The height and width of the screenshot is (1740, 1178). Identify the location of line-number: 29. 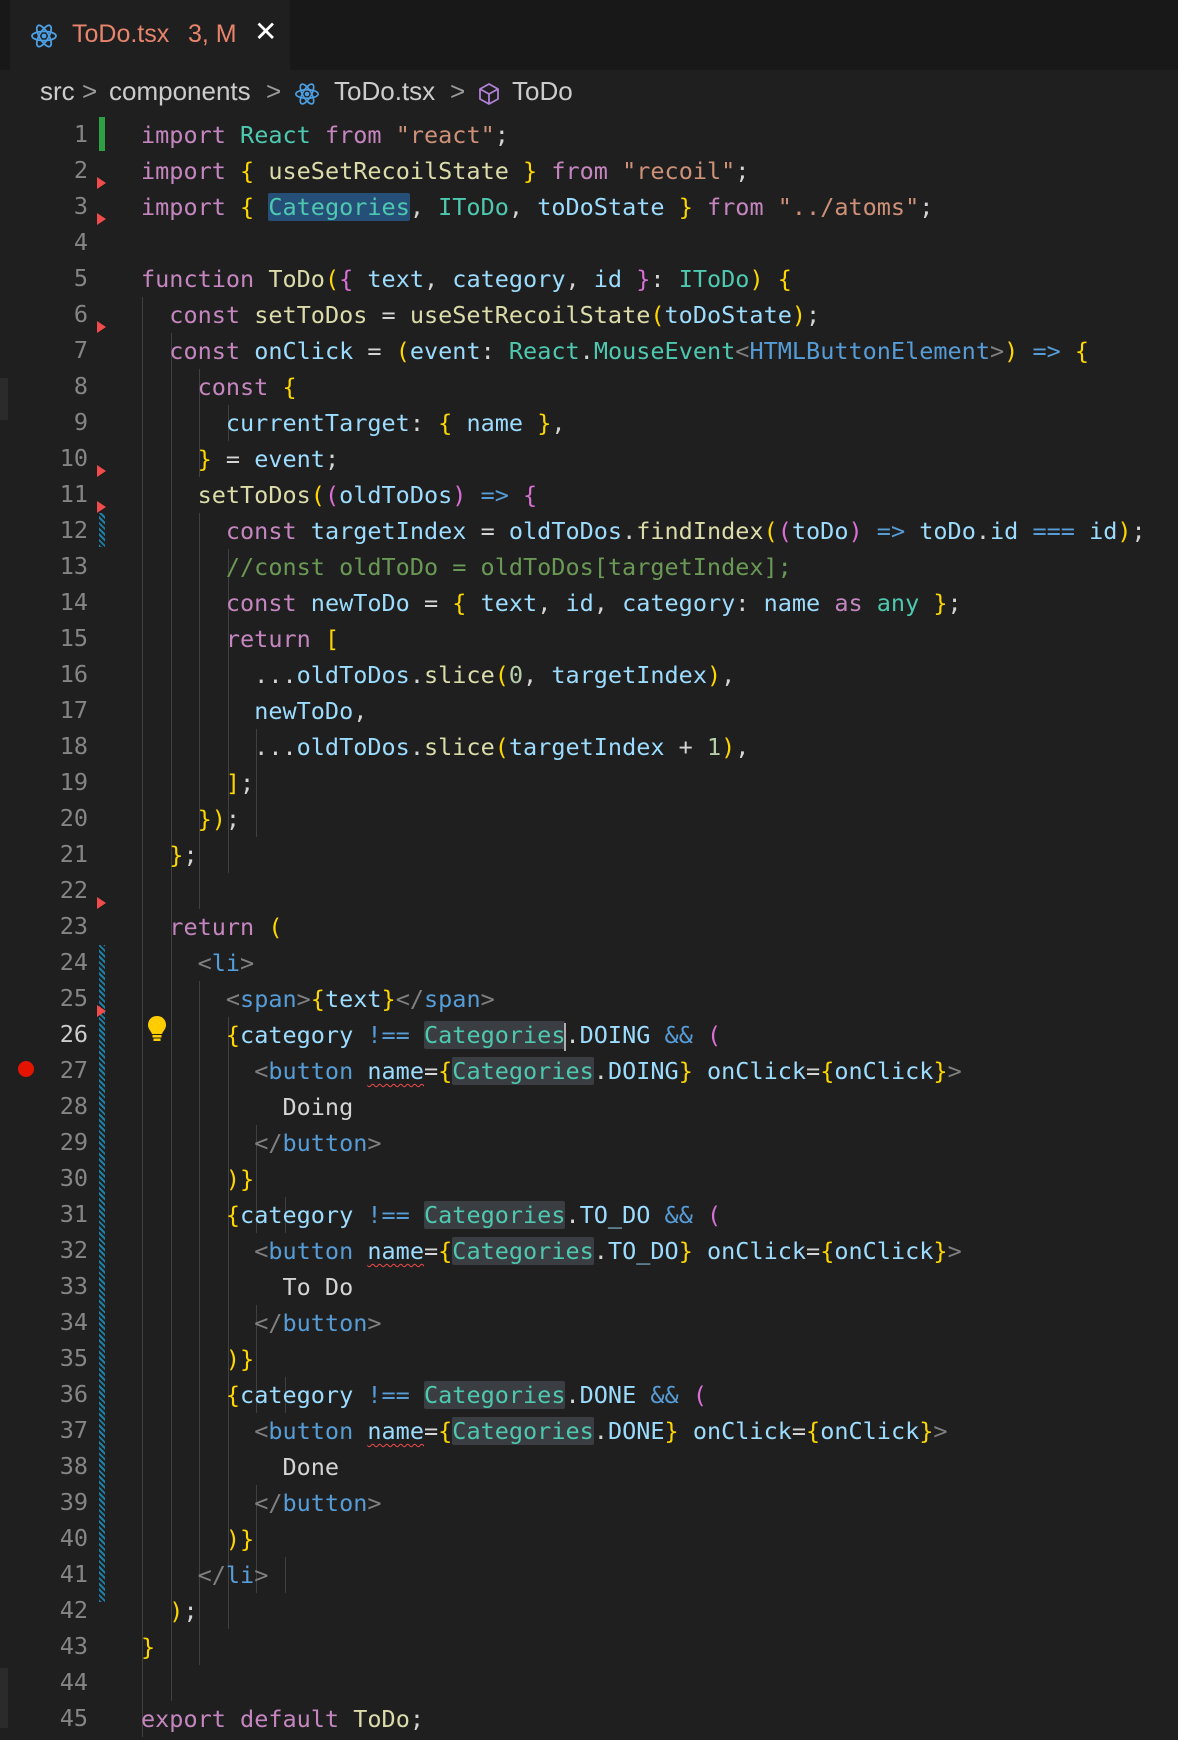
(73, 1142).